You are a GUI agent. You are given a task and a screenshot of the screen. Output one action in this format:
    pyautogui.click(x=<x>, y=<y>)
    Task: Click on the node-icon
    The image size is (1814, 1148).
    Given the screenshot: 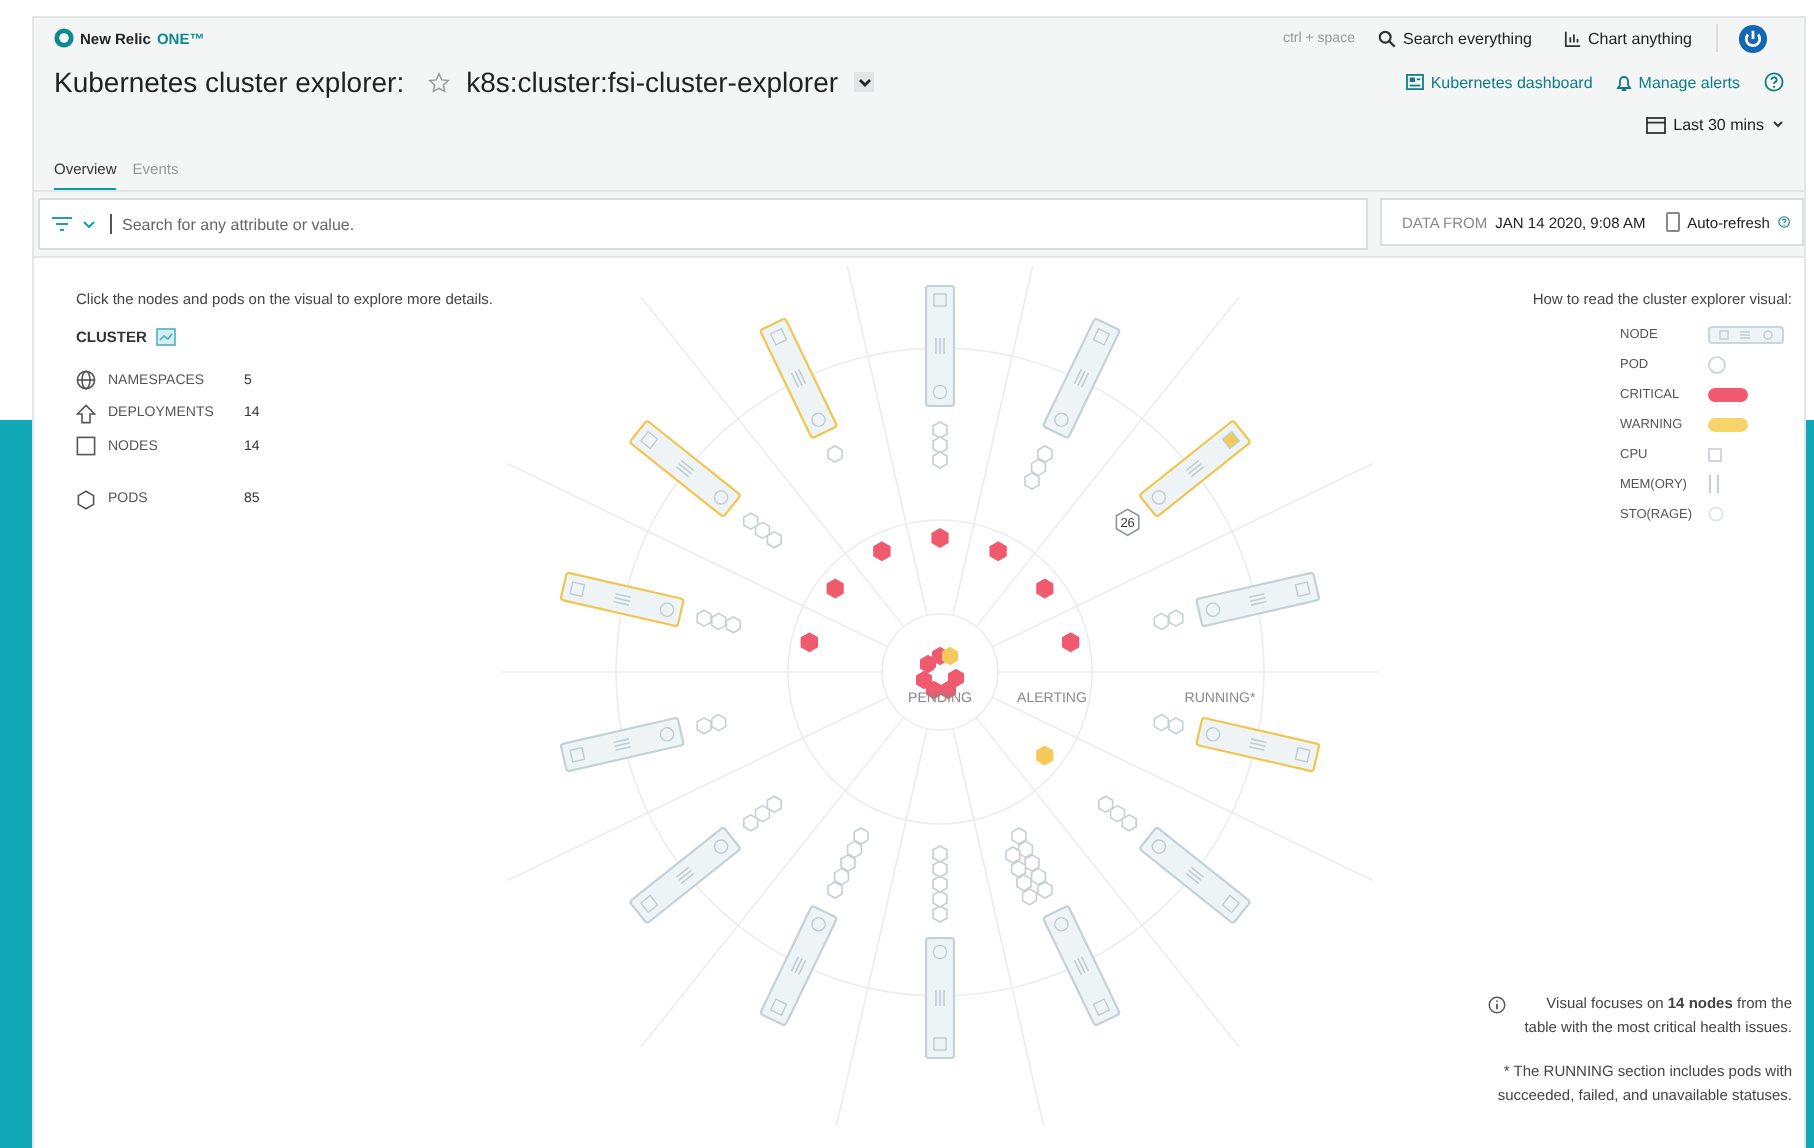 What is the action you would take?
    pyautogui.click(x=1746, y=334)
    